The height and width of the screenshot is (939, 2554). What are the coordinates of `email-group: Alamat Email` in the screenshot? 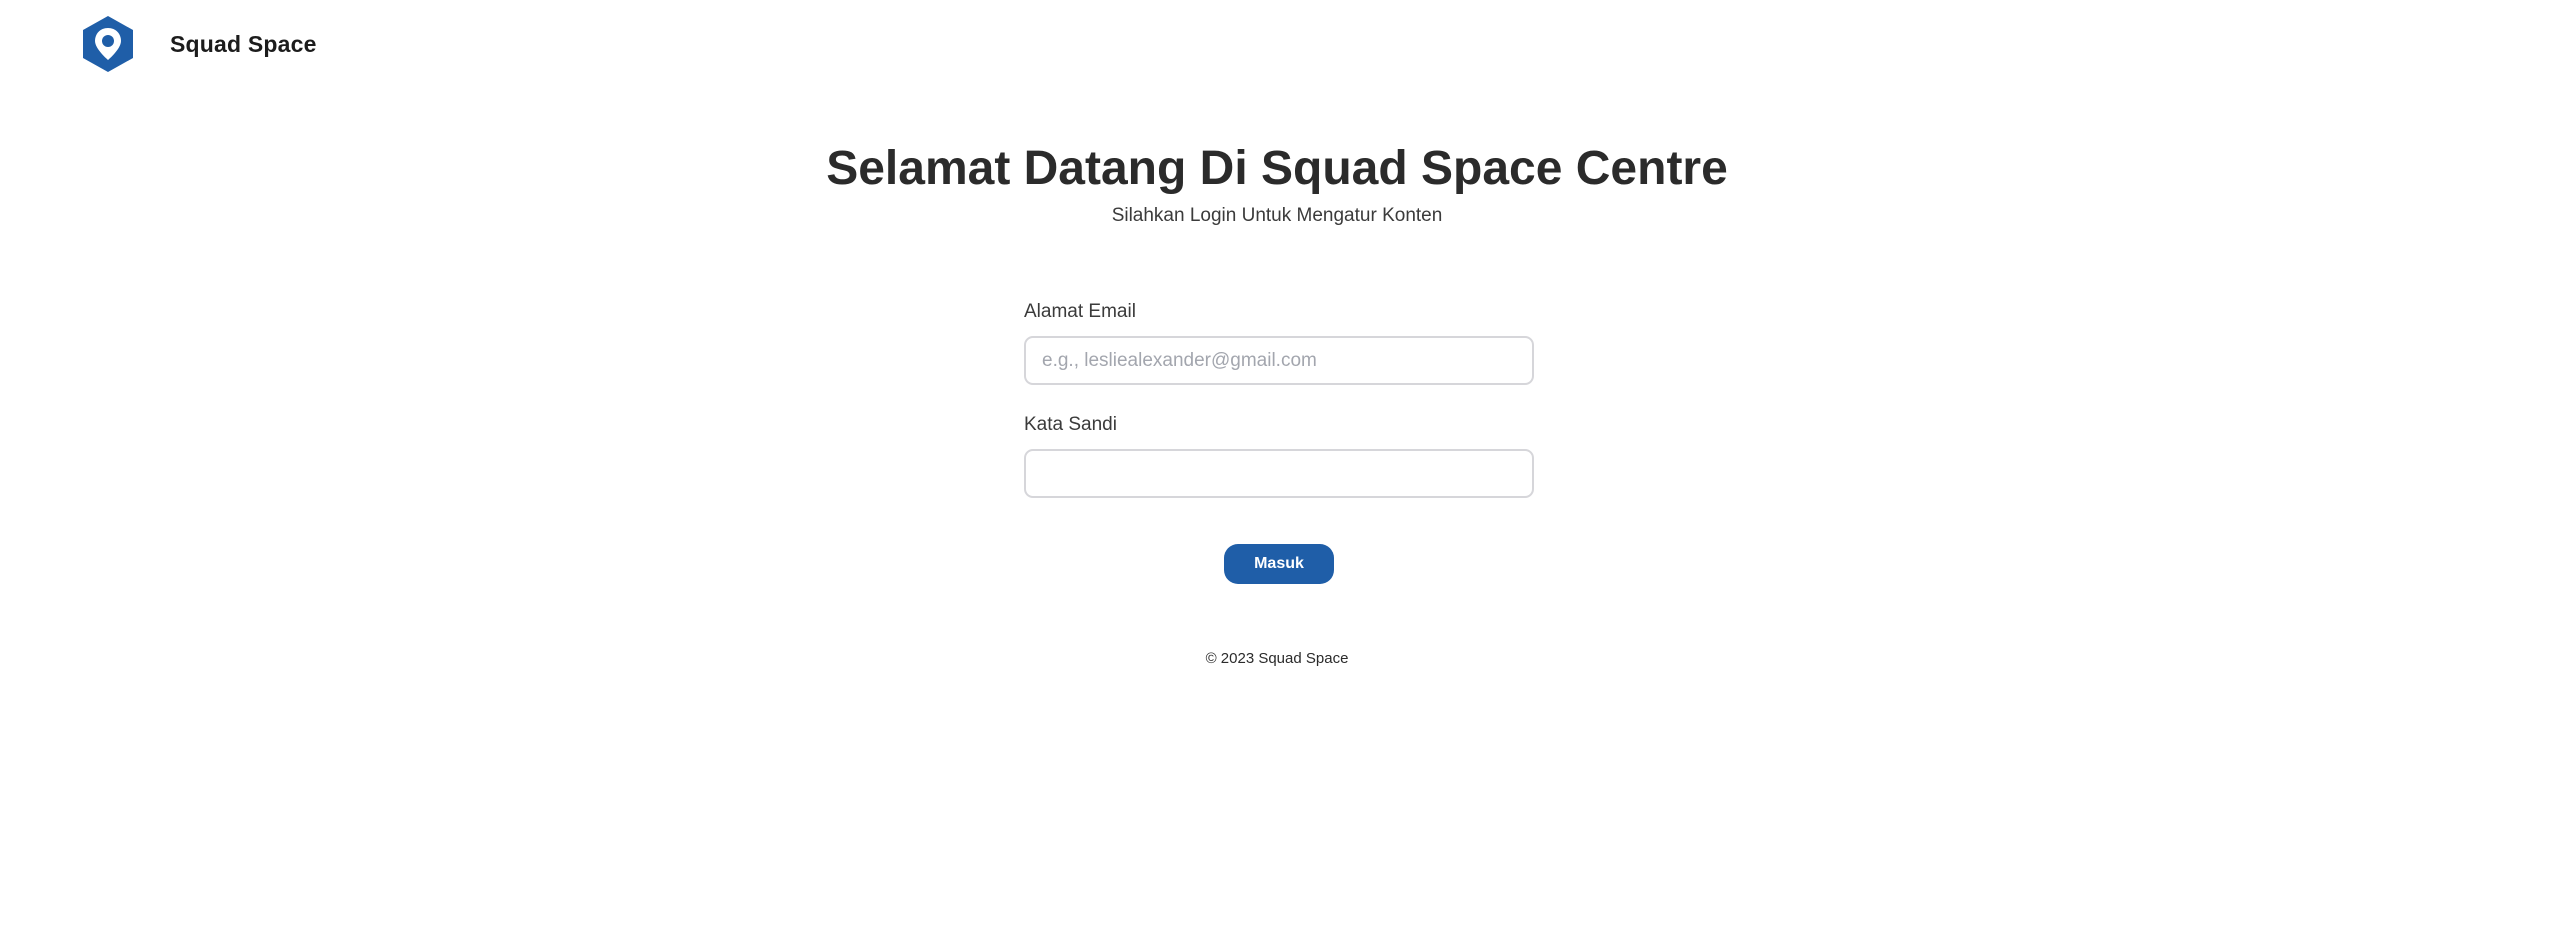 It's located at (1279, 342).